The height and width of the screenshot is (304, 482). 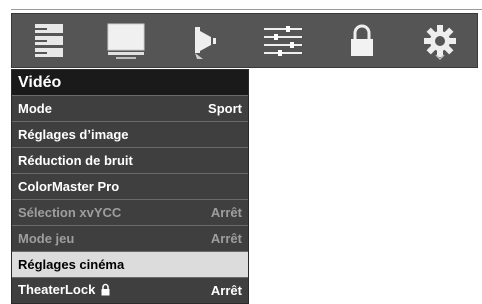 I want to click on menu-item-game-mode: Mode jeu Arrêt, so click(x=130, y=239).